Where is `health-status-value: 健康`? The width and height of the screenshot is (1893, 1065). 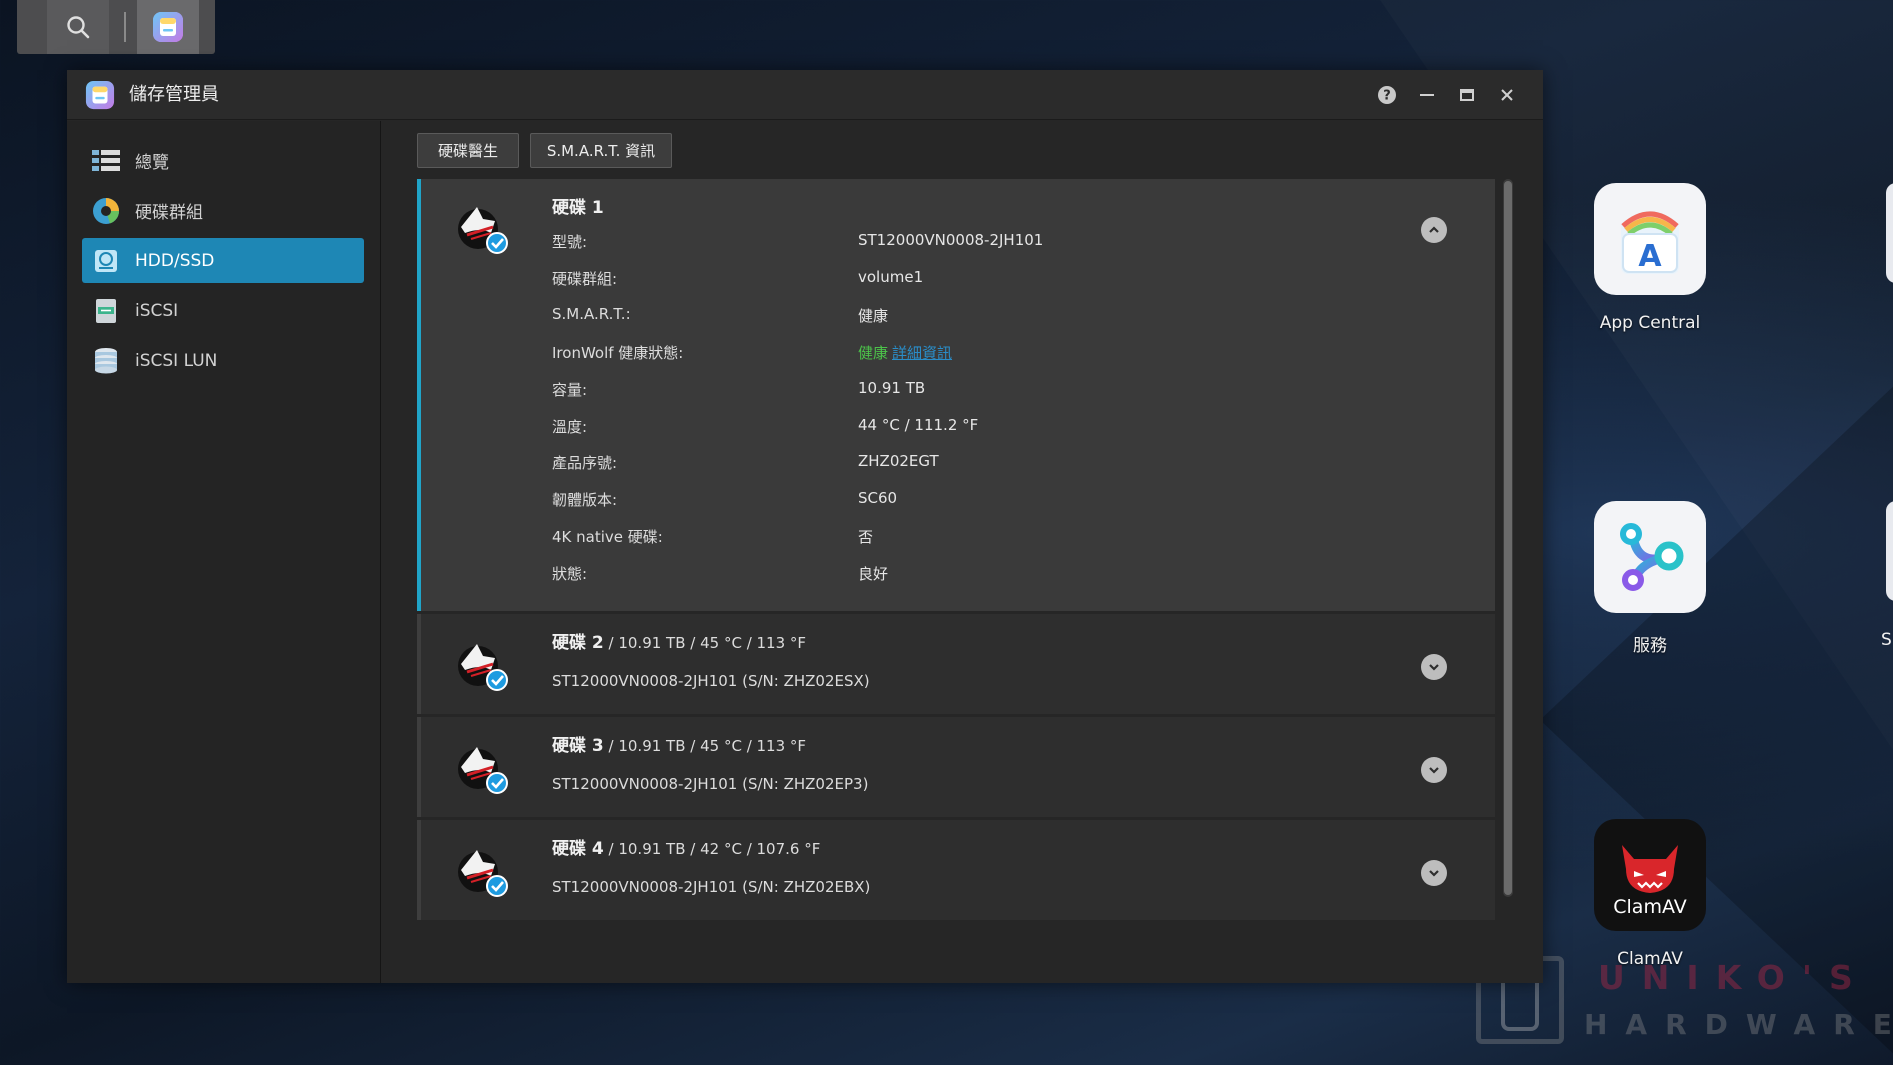 health-status-value: 健康 is located at coordinates (873, 353).